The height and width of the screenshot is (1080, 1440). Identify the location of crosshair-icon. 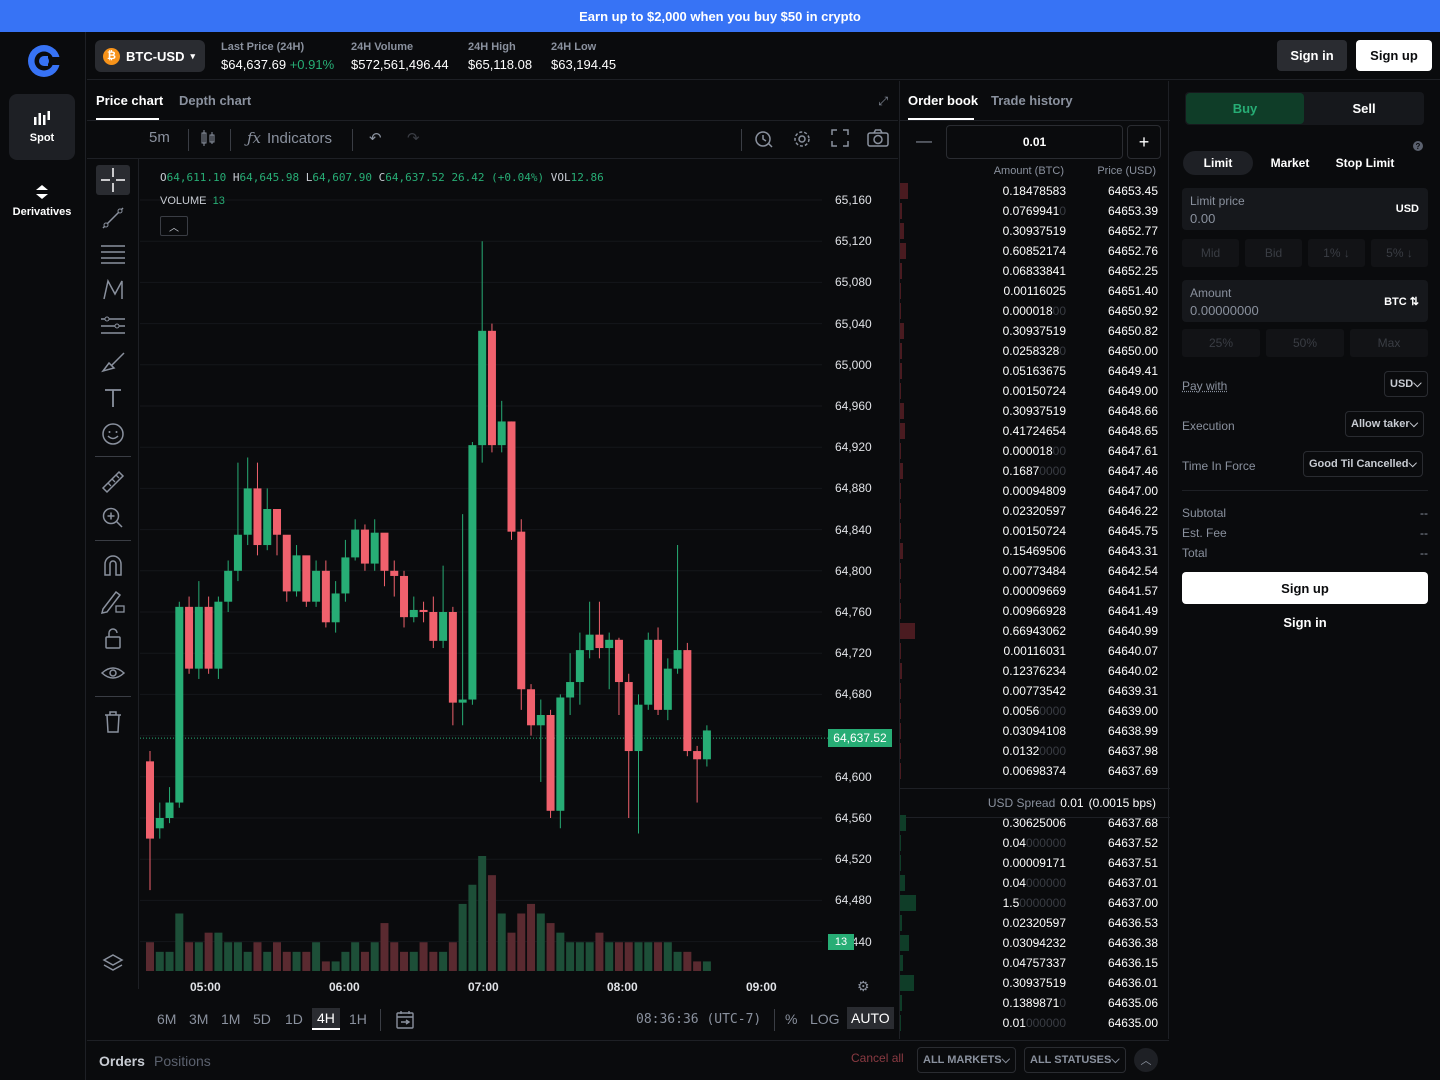
(113, 180).